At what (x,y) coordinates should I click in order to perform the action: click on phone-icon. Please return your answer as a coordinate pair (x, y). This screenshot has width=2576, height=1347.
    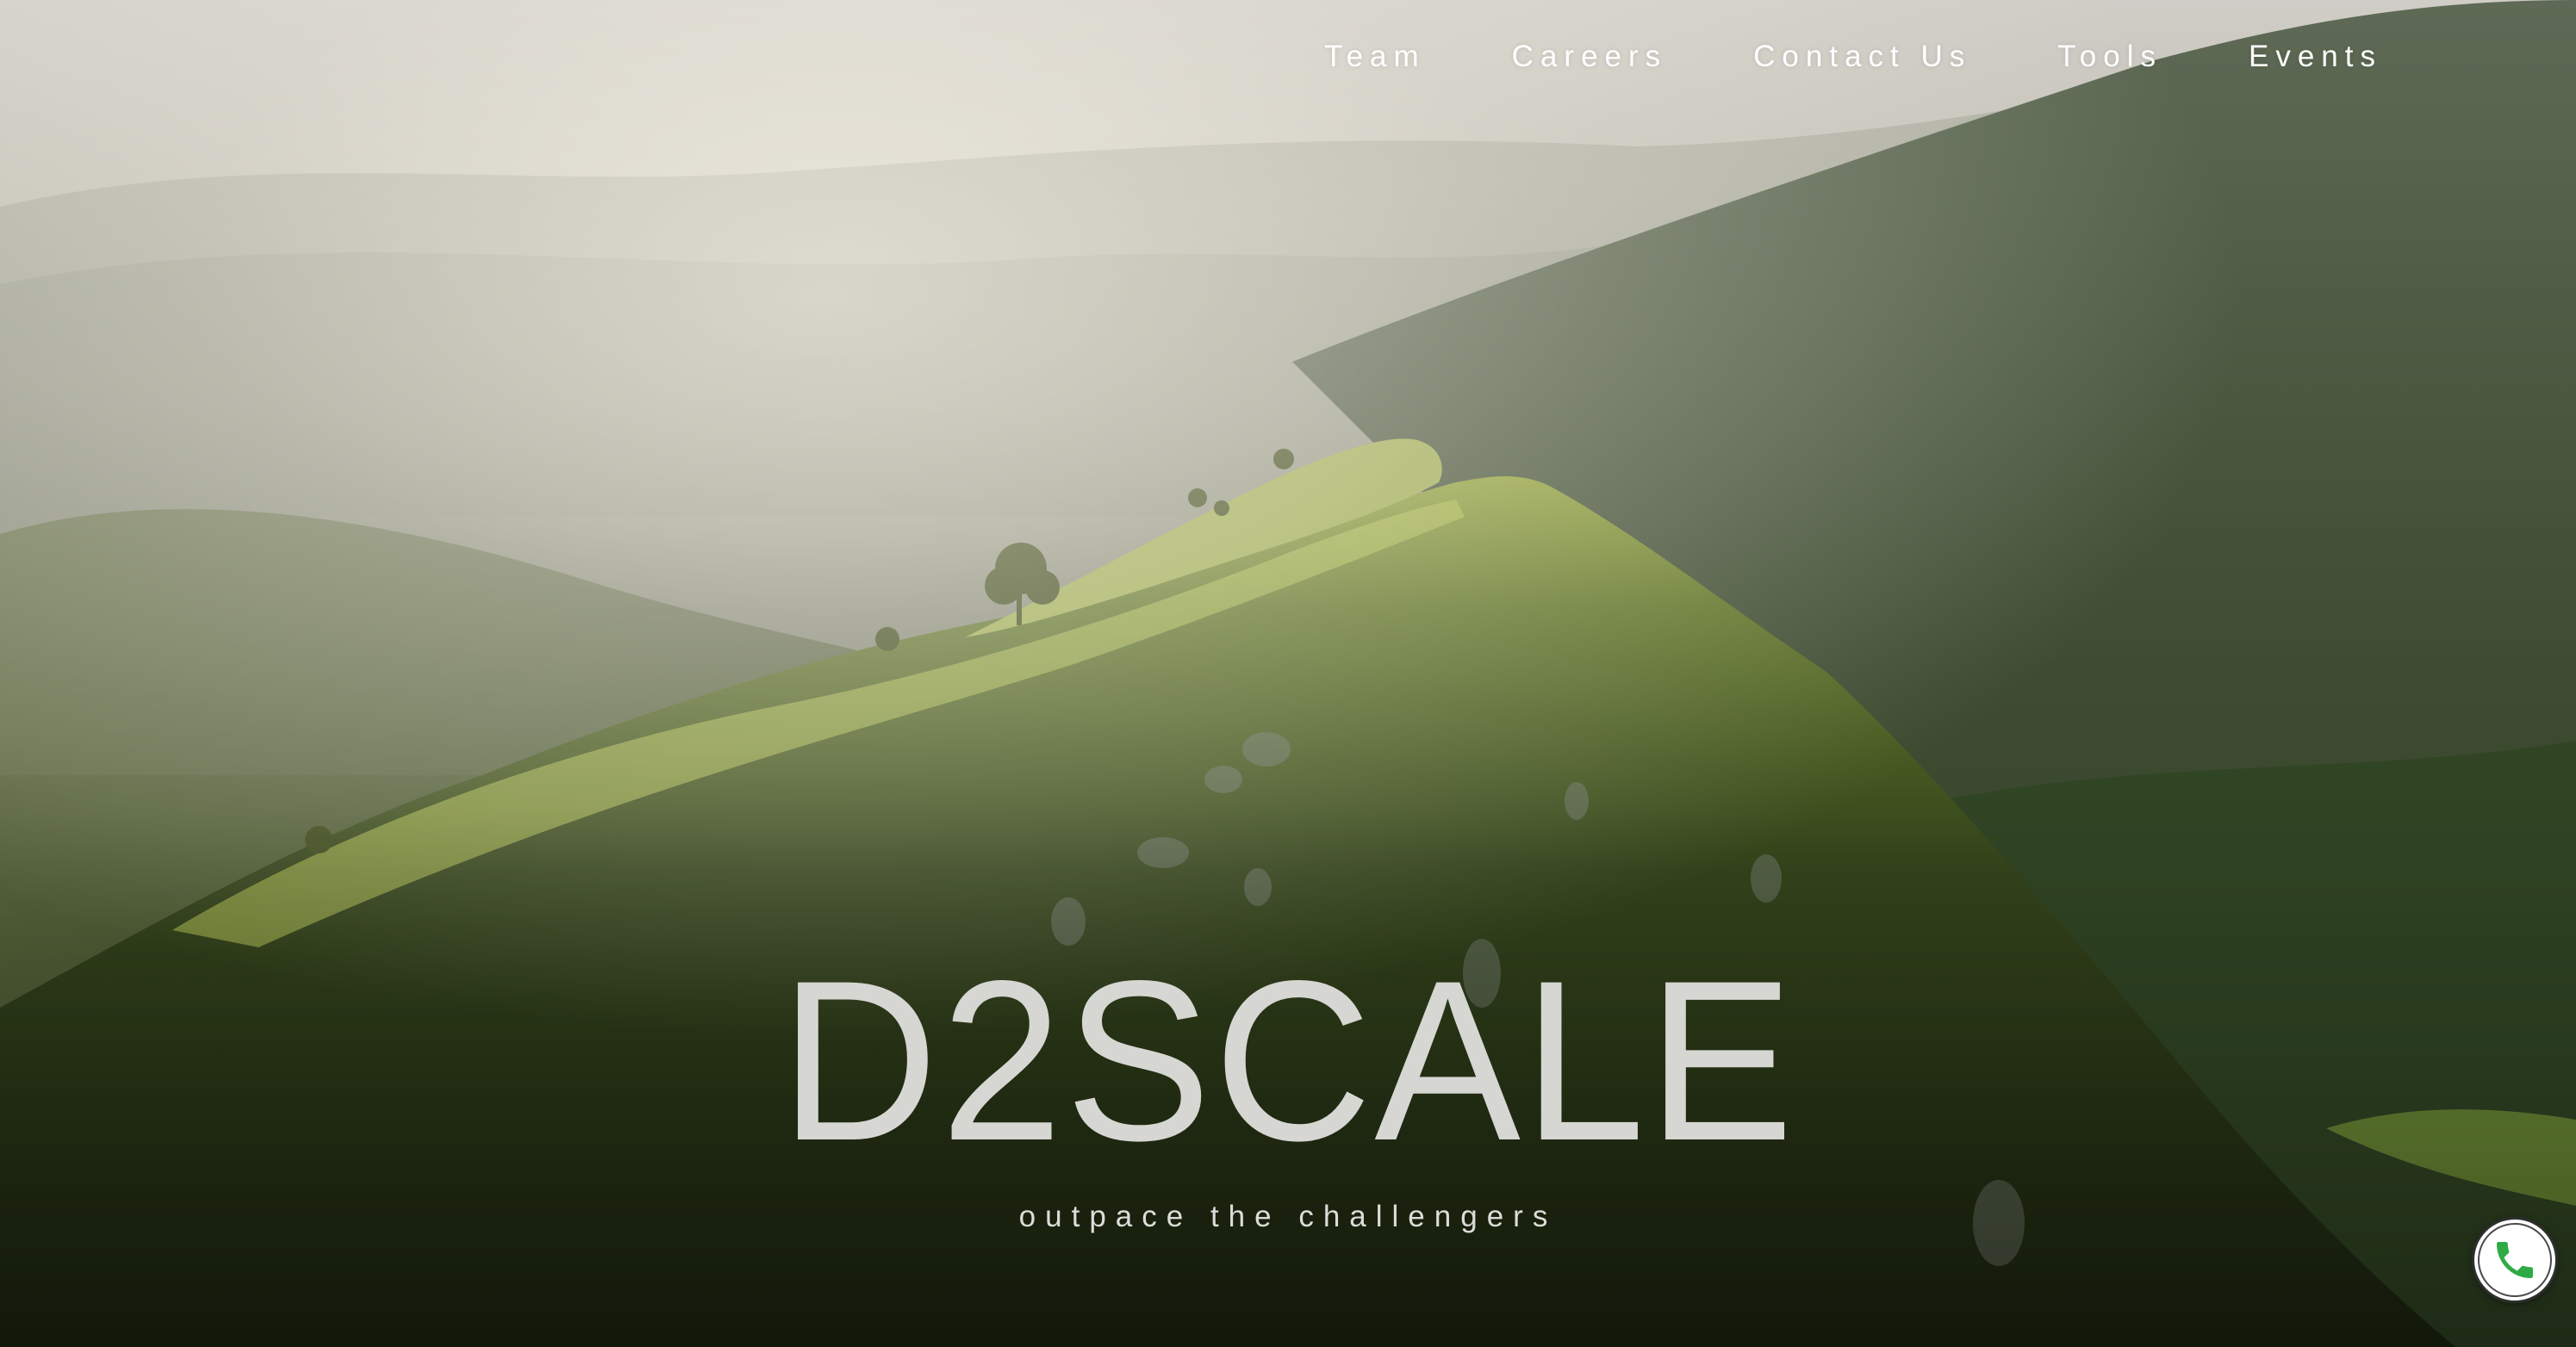
    Looking at the image, I should click on (2515, 1260).